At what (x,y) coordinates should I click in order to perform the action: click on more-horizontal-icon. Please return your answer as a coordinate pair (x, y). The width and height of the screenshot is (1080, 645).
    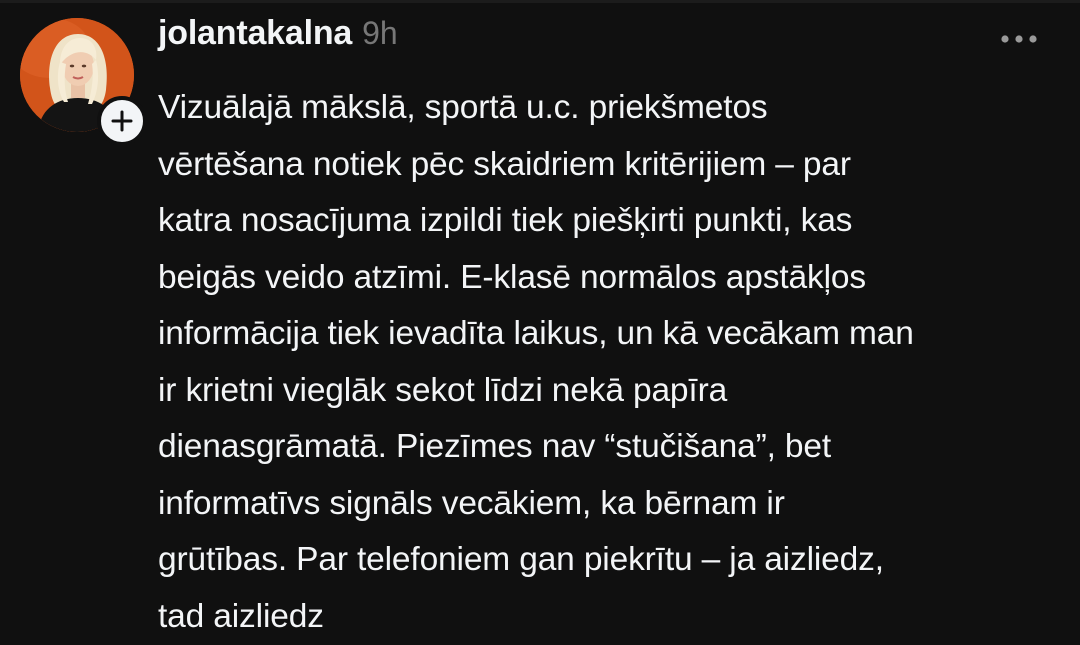
    Looking at the image, I should click on (1019, 39).